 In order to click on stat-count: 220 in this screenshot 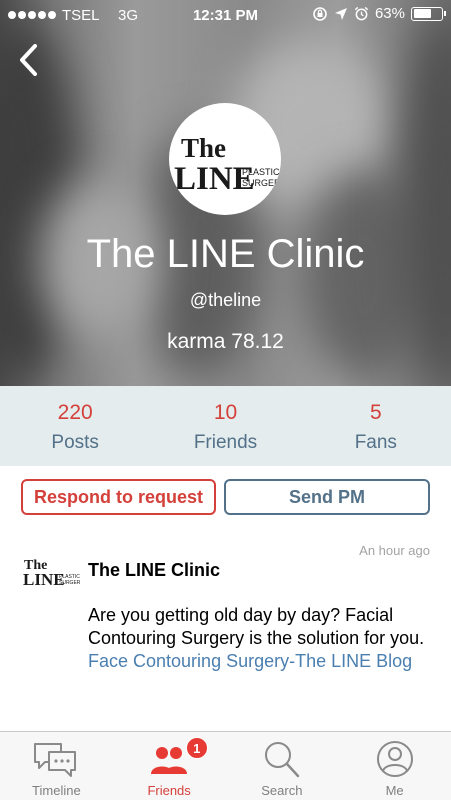, I will do `click(75, 412)`.